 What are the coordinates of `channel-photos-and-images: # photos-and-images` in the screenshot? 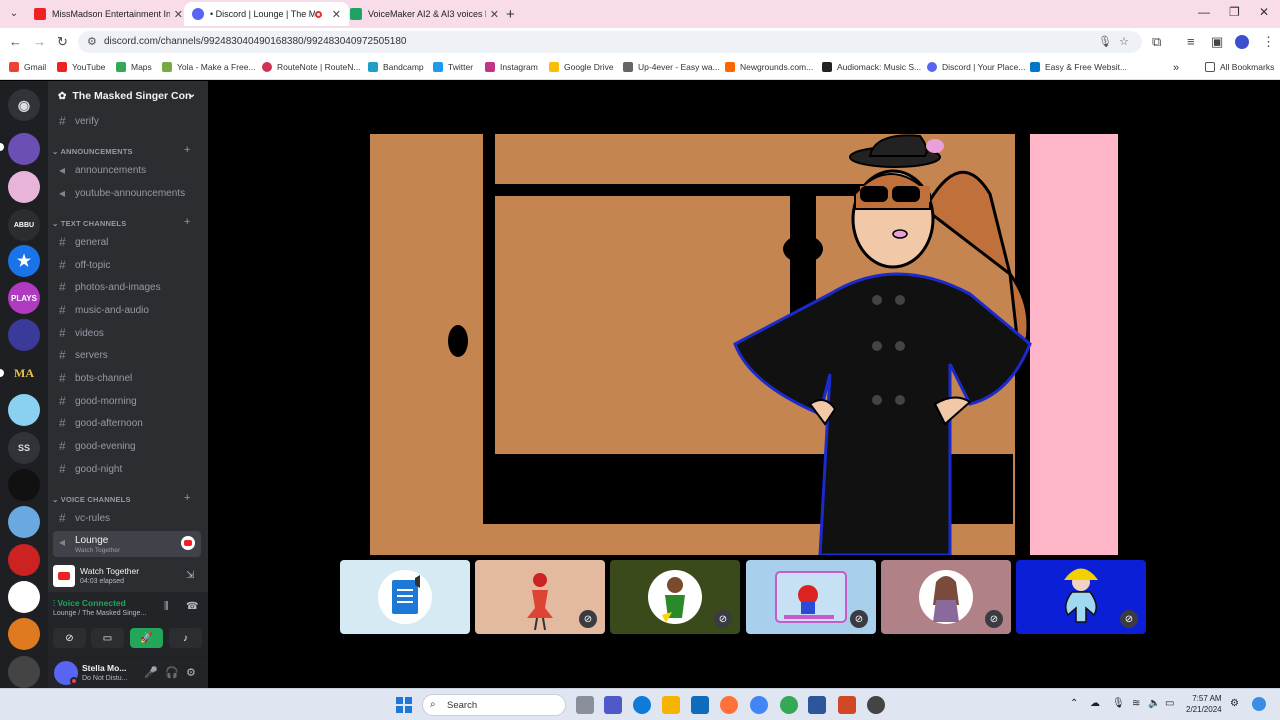 It's located at (127, 287).